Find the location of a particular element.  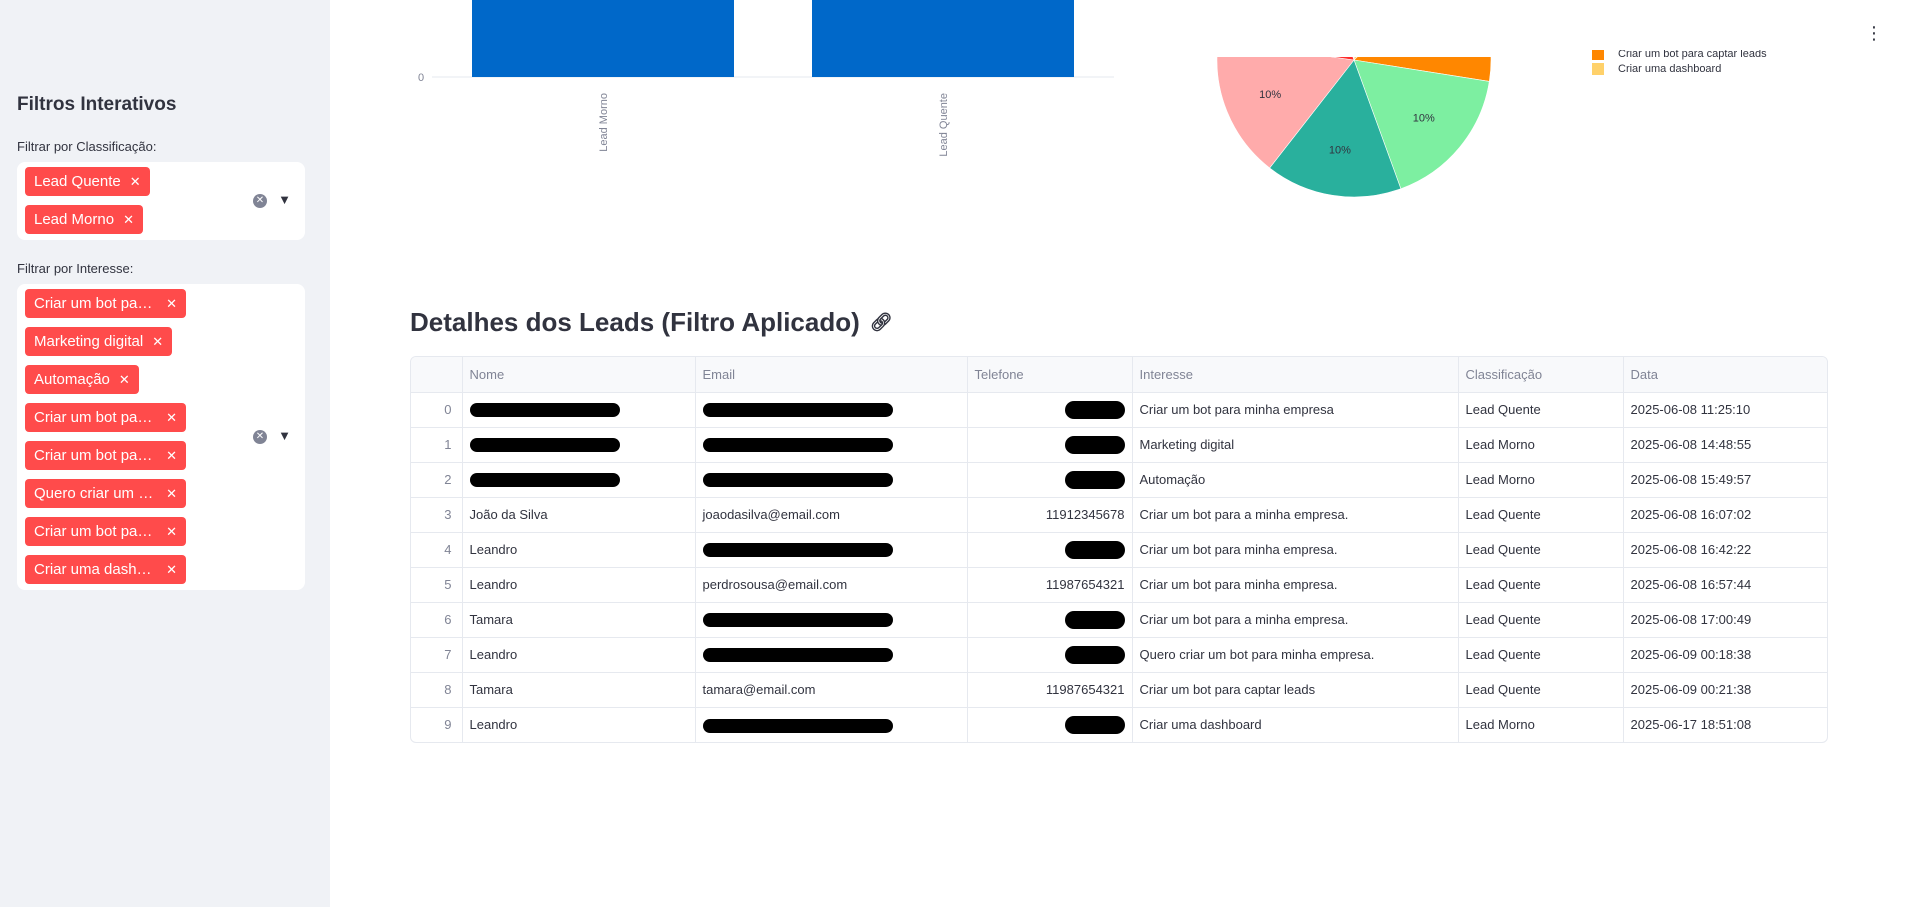

legend-item: Criar um bot para captar leads is located at coordinates (1679, 55).